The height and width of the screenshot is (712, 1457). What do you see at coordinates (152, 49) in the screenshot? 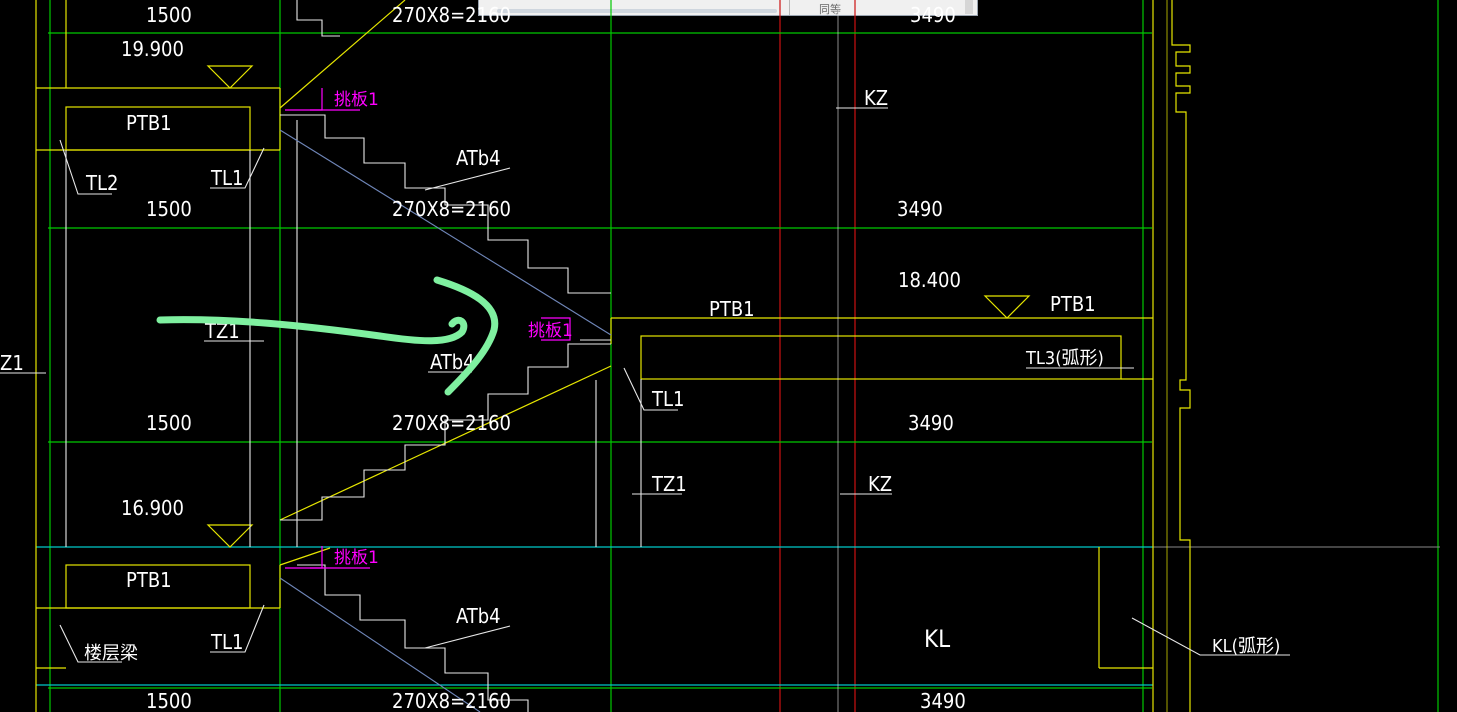
I see `elevation-text: 19.900` at bounding box center [152, 49].